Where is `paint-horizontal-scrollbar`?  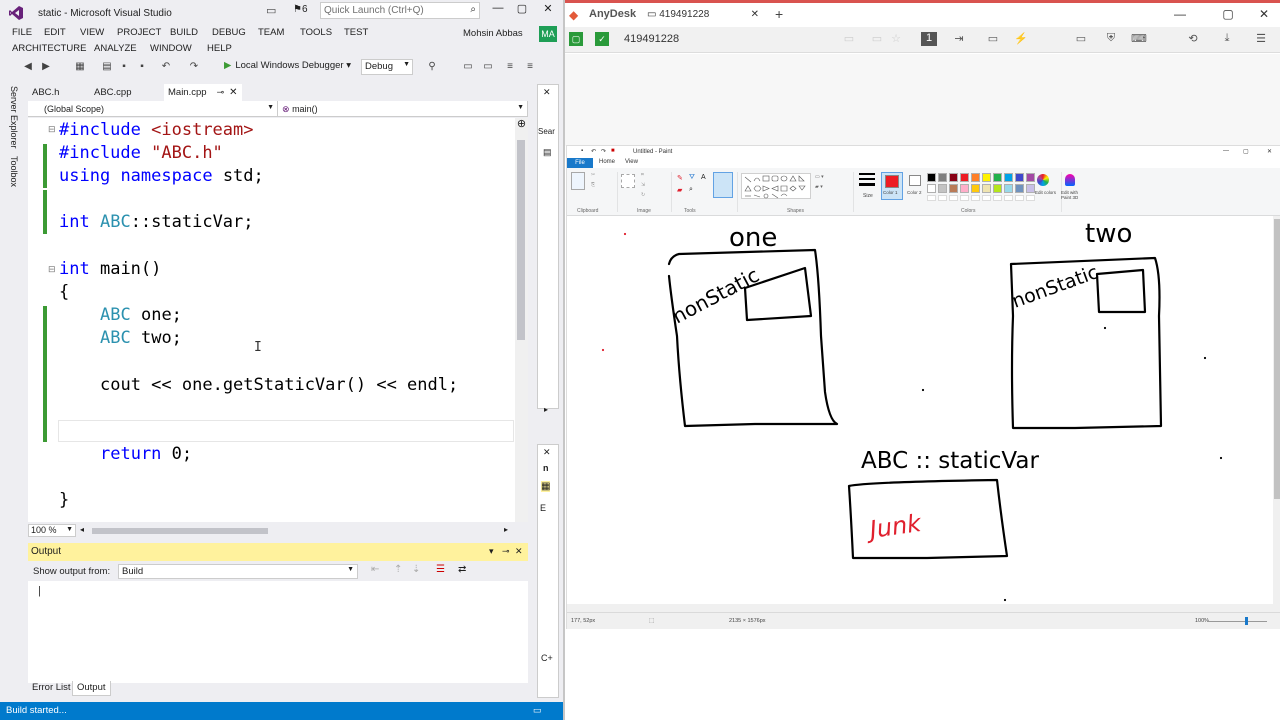
paint-horizontal-scrollbar is located at coordinates (920, 608).